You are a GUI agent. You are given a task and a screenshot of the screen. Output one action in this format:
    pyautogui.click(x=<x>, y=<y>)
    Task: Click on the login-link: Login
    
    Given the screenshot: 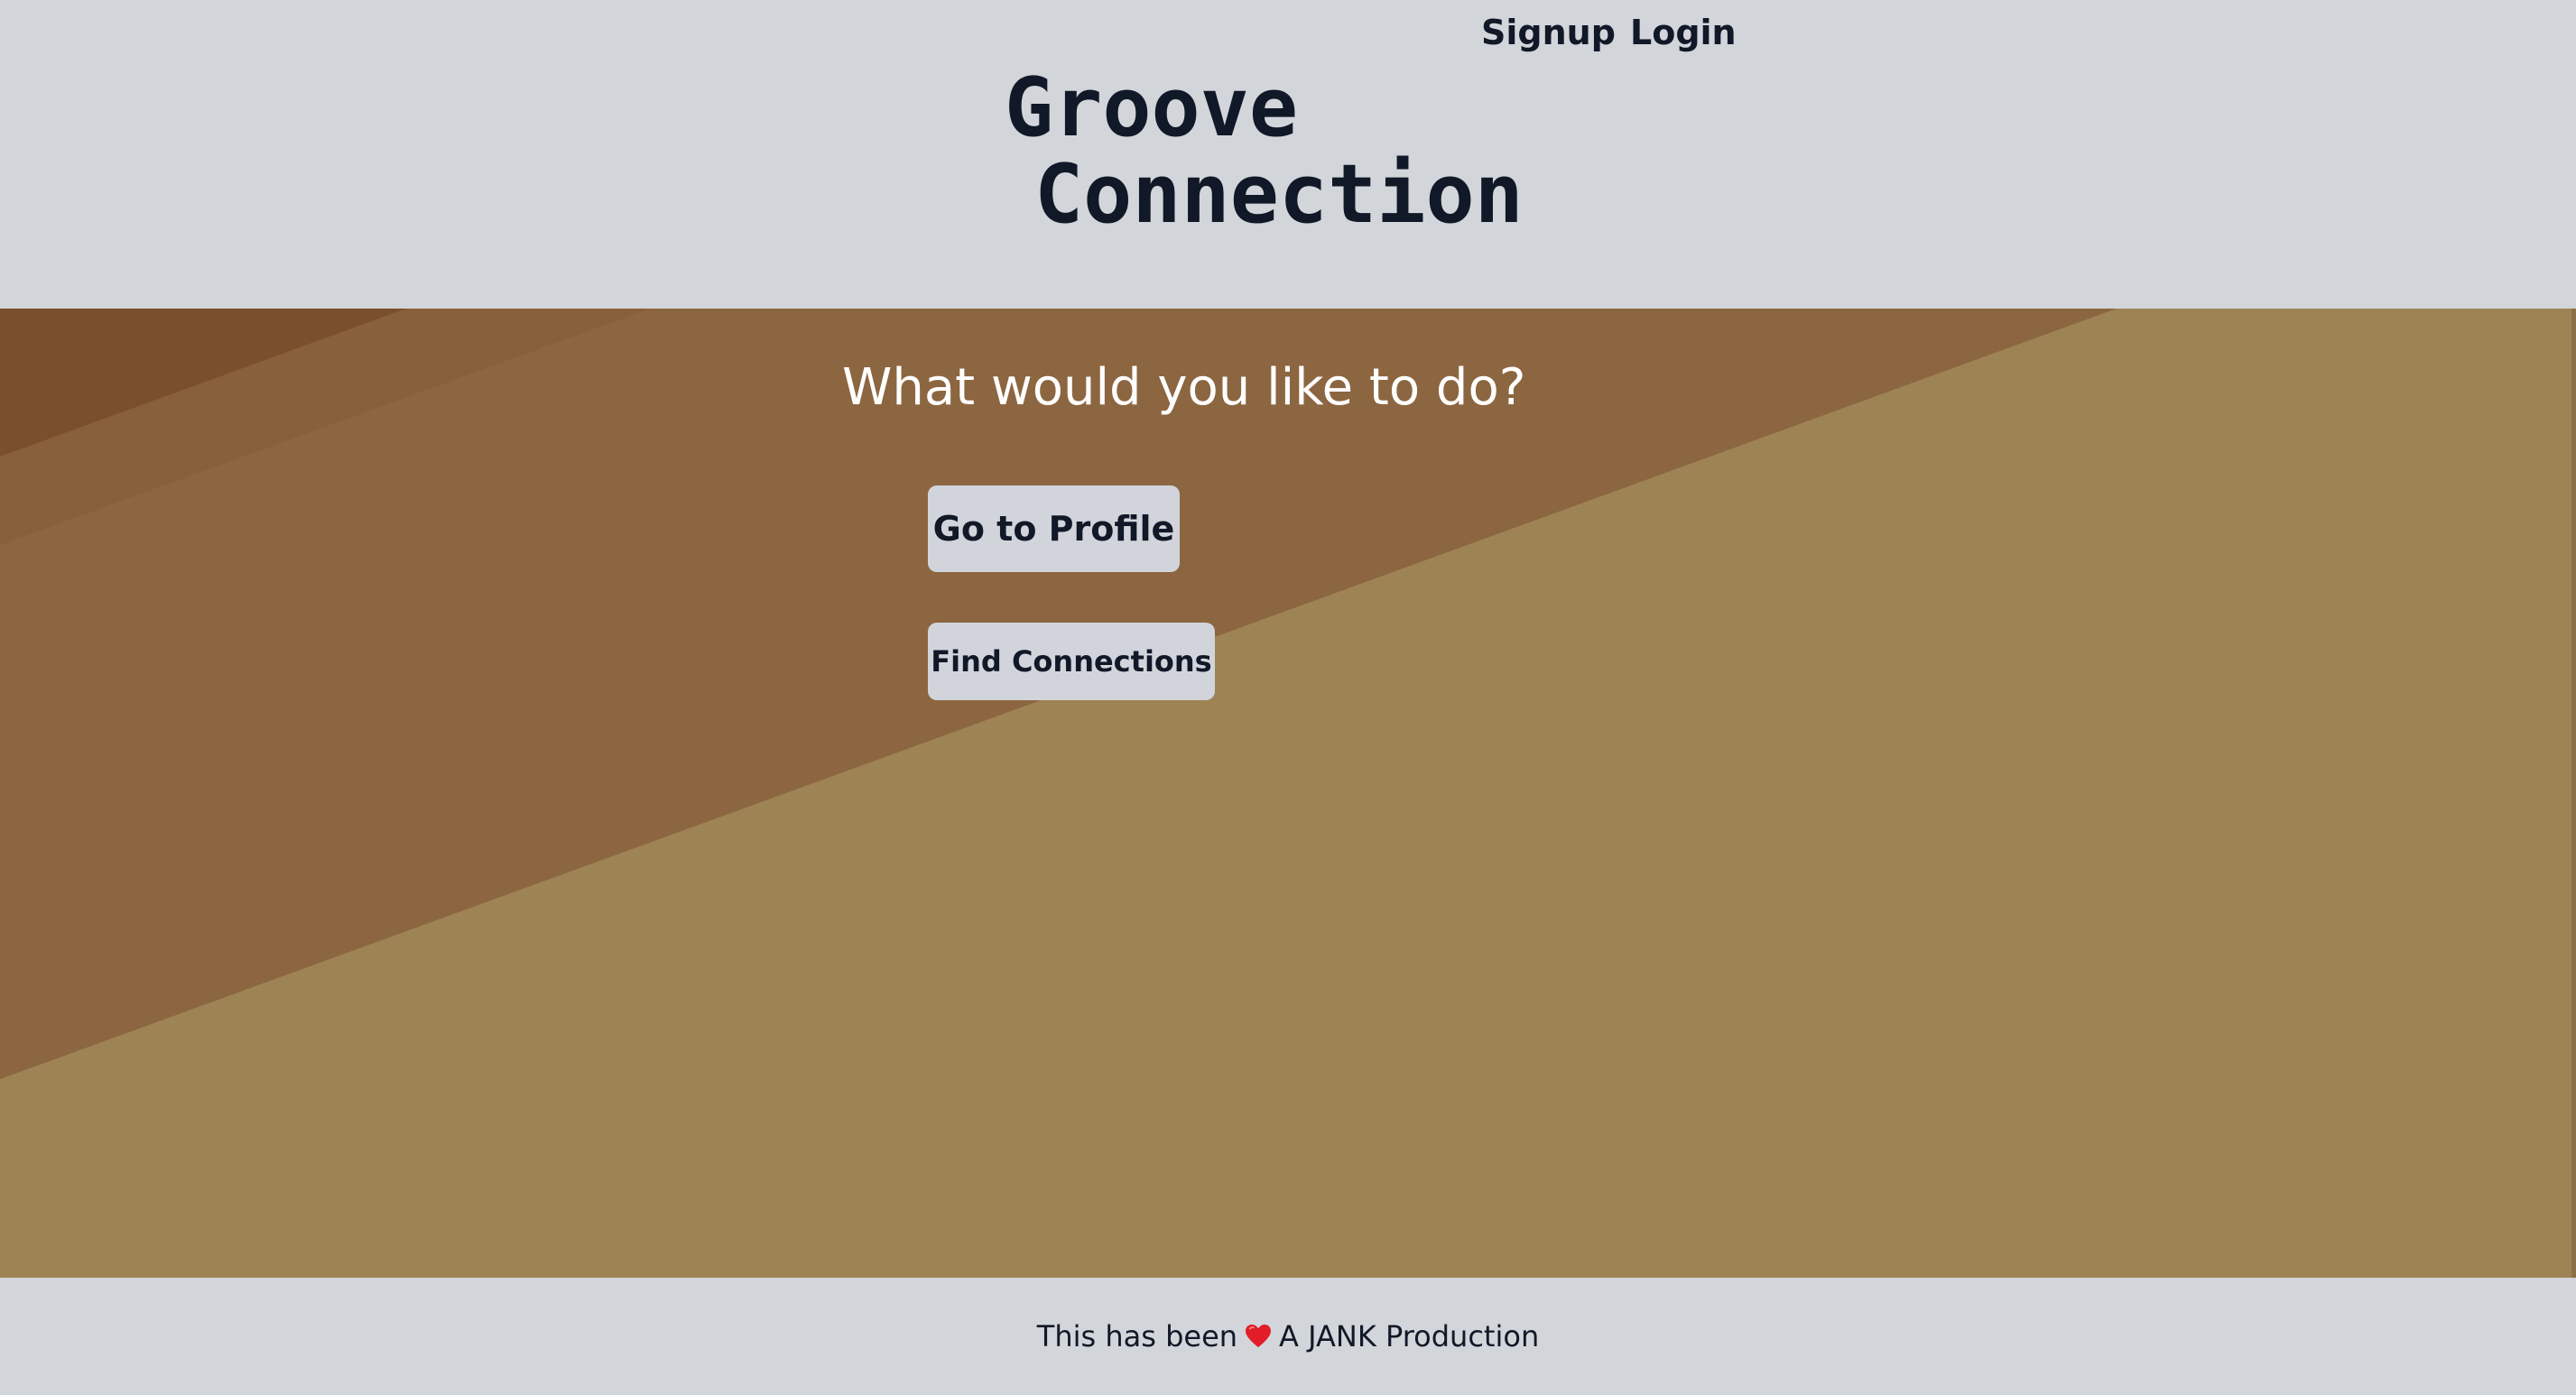 What is the action you would take?
    pyautogui.click(x=1684, y=32)
    